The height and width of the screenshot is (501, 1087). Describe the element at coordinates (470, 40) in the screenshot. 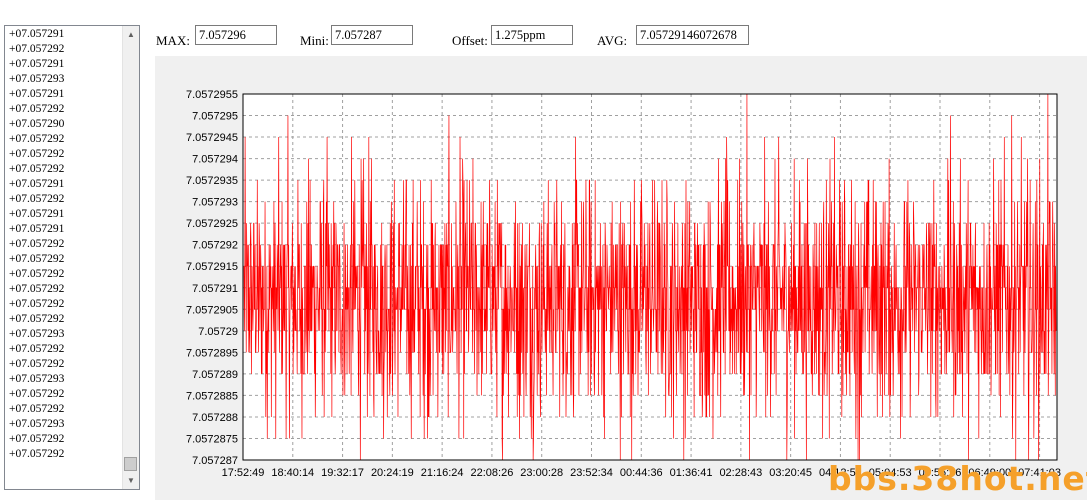

I see `offset-label: Offset:` at that location.